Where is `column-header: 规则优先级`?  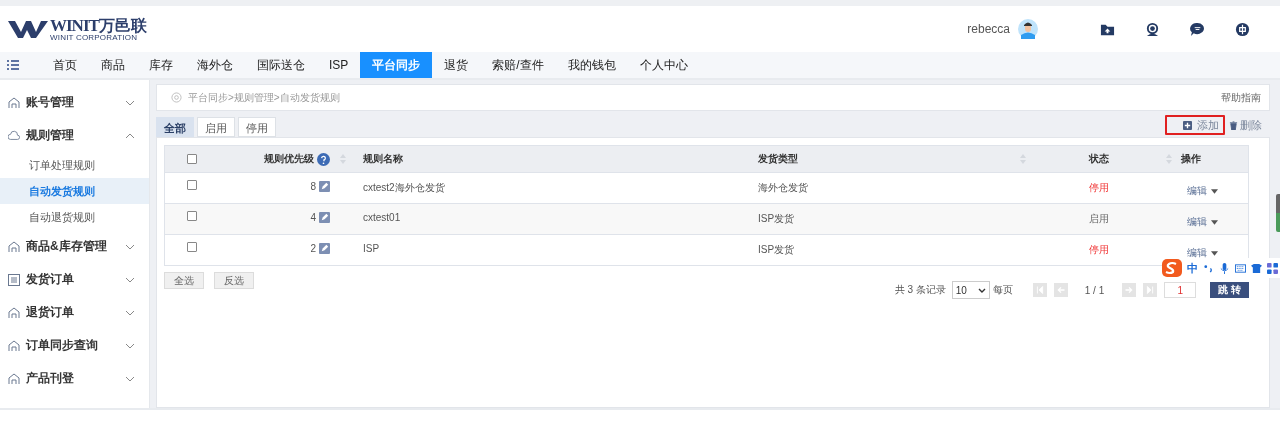
column-header: 规则优先级 is located at coordinates (289, 159).